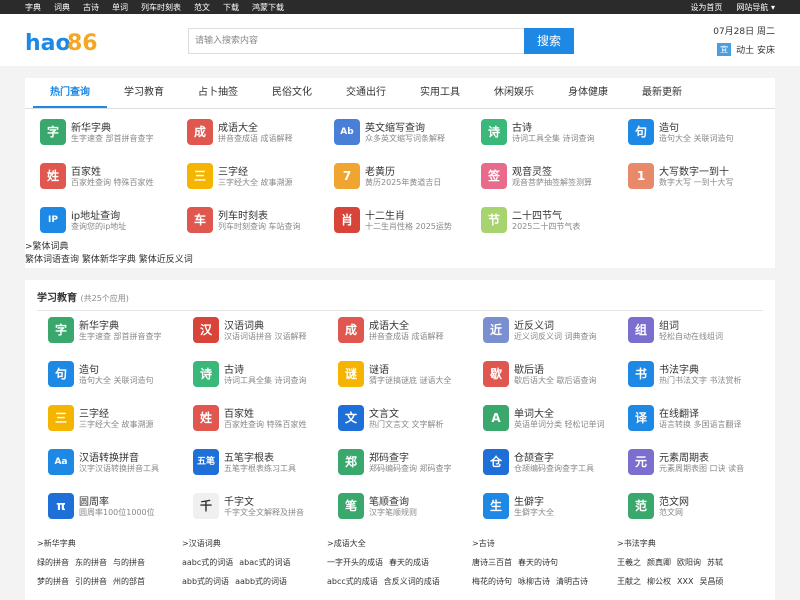 The width and height of the screenshot is (800, 600). Describe the element at coordinates (206, 330) in the screenshot. I see `app-icon: 汉` at that location.